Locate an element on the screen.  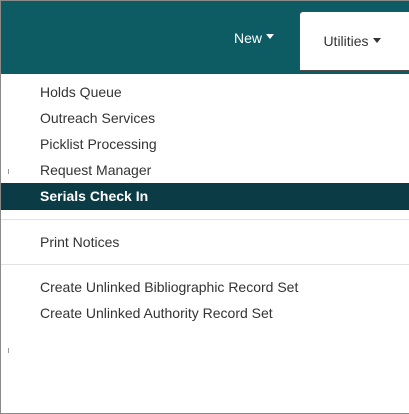
menu-item-holds-queue: Holds Queue is located at coordinates (205, 92).